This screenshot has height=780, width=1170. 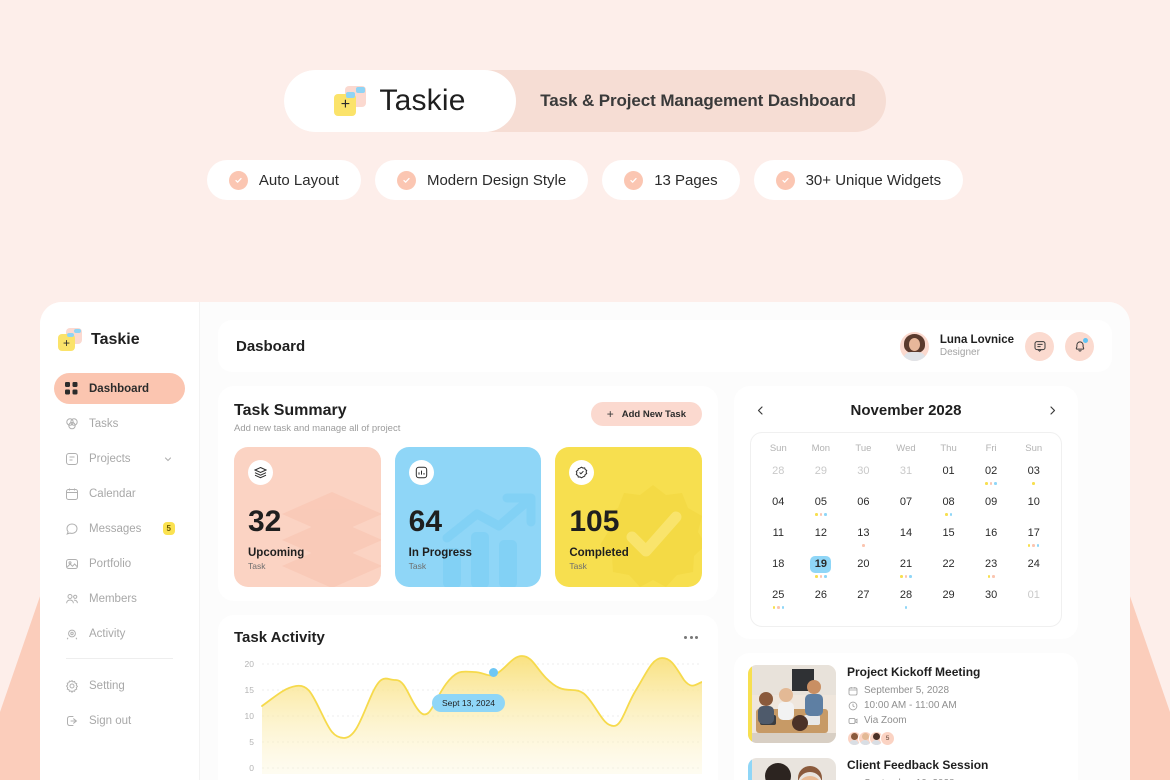 I want to click on projects-icon, so click(x=71, y=458).